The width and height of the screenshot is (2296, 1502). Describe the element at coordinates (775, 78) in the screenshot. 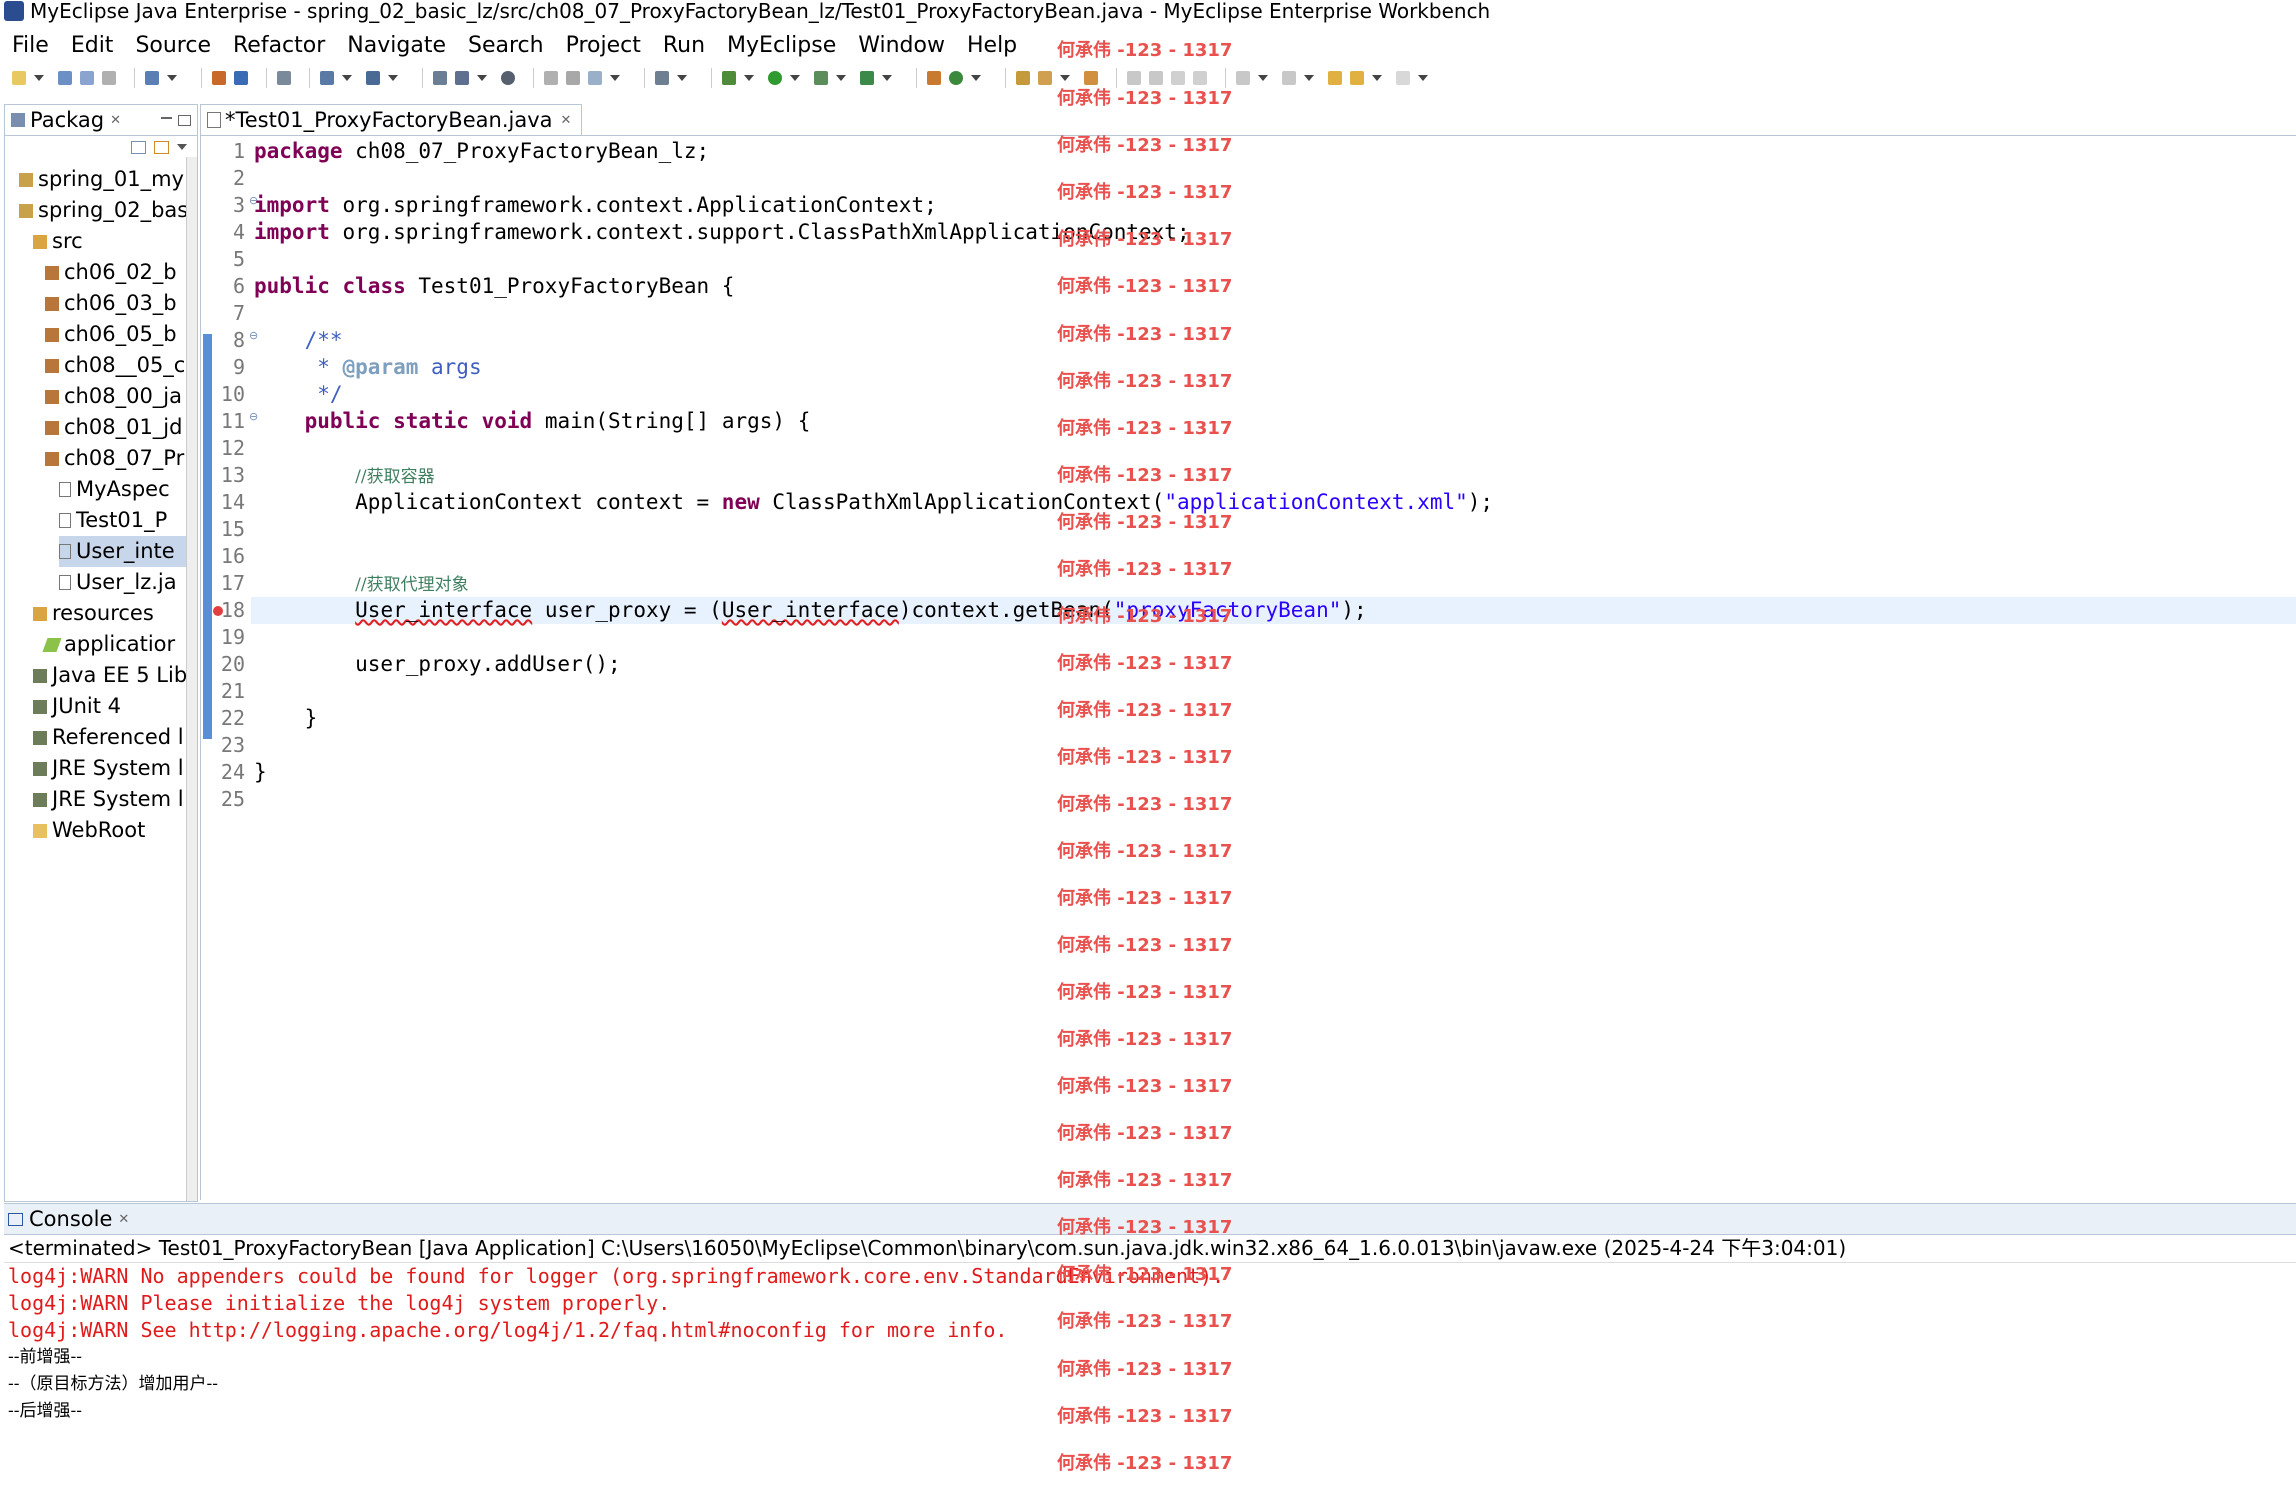

I see `run-icon` at that location.